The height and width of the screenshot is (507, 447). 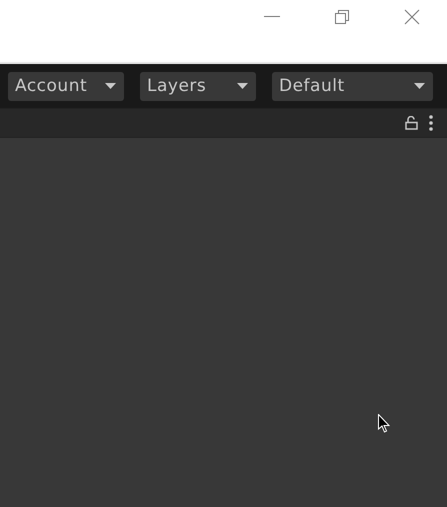 I want to click on lock-icon, so click(x=412, y=123).